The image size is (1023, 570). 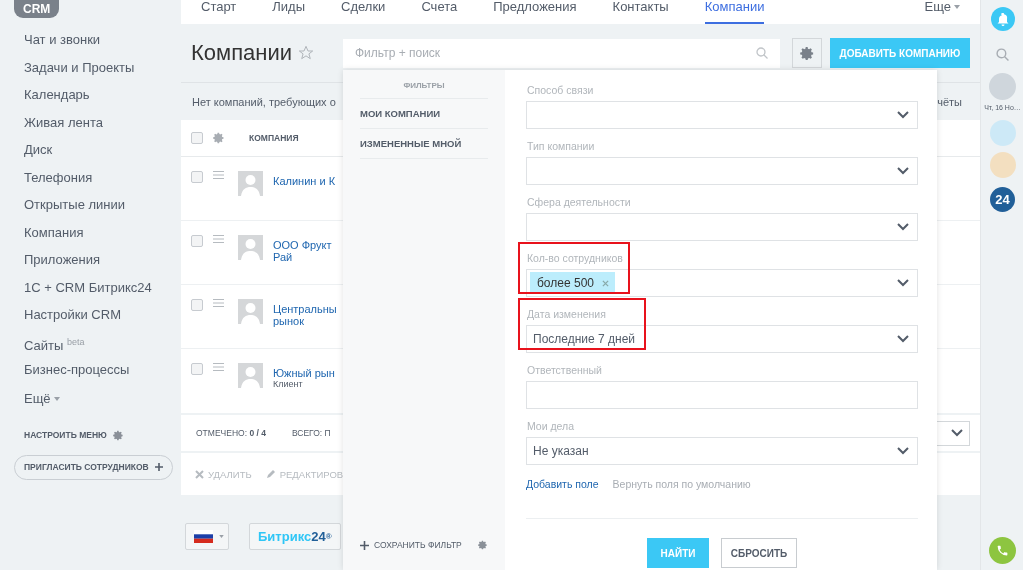 I want to click on notifications-button, so click(x=1002, y=19).